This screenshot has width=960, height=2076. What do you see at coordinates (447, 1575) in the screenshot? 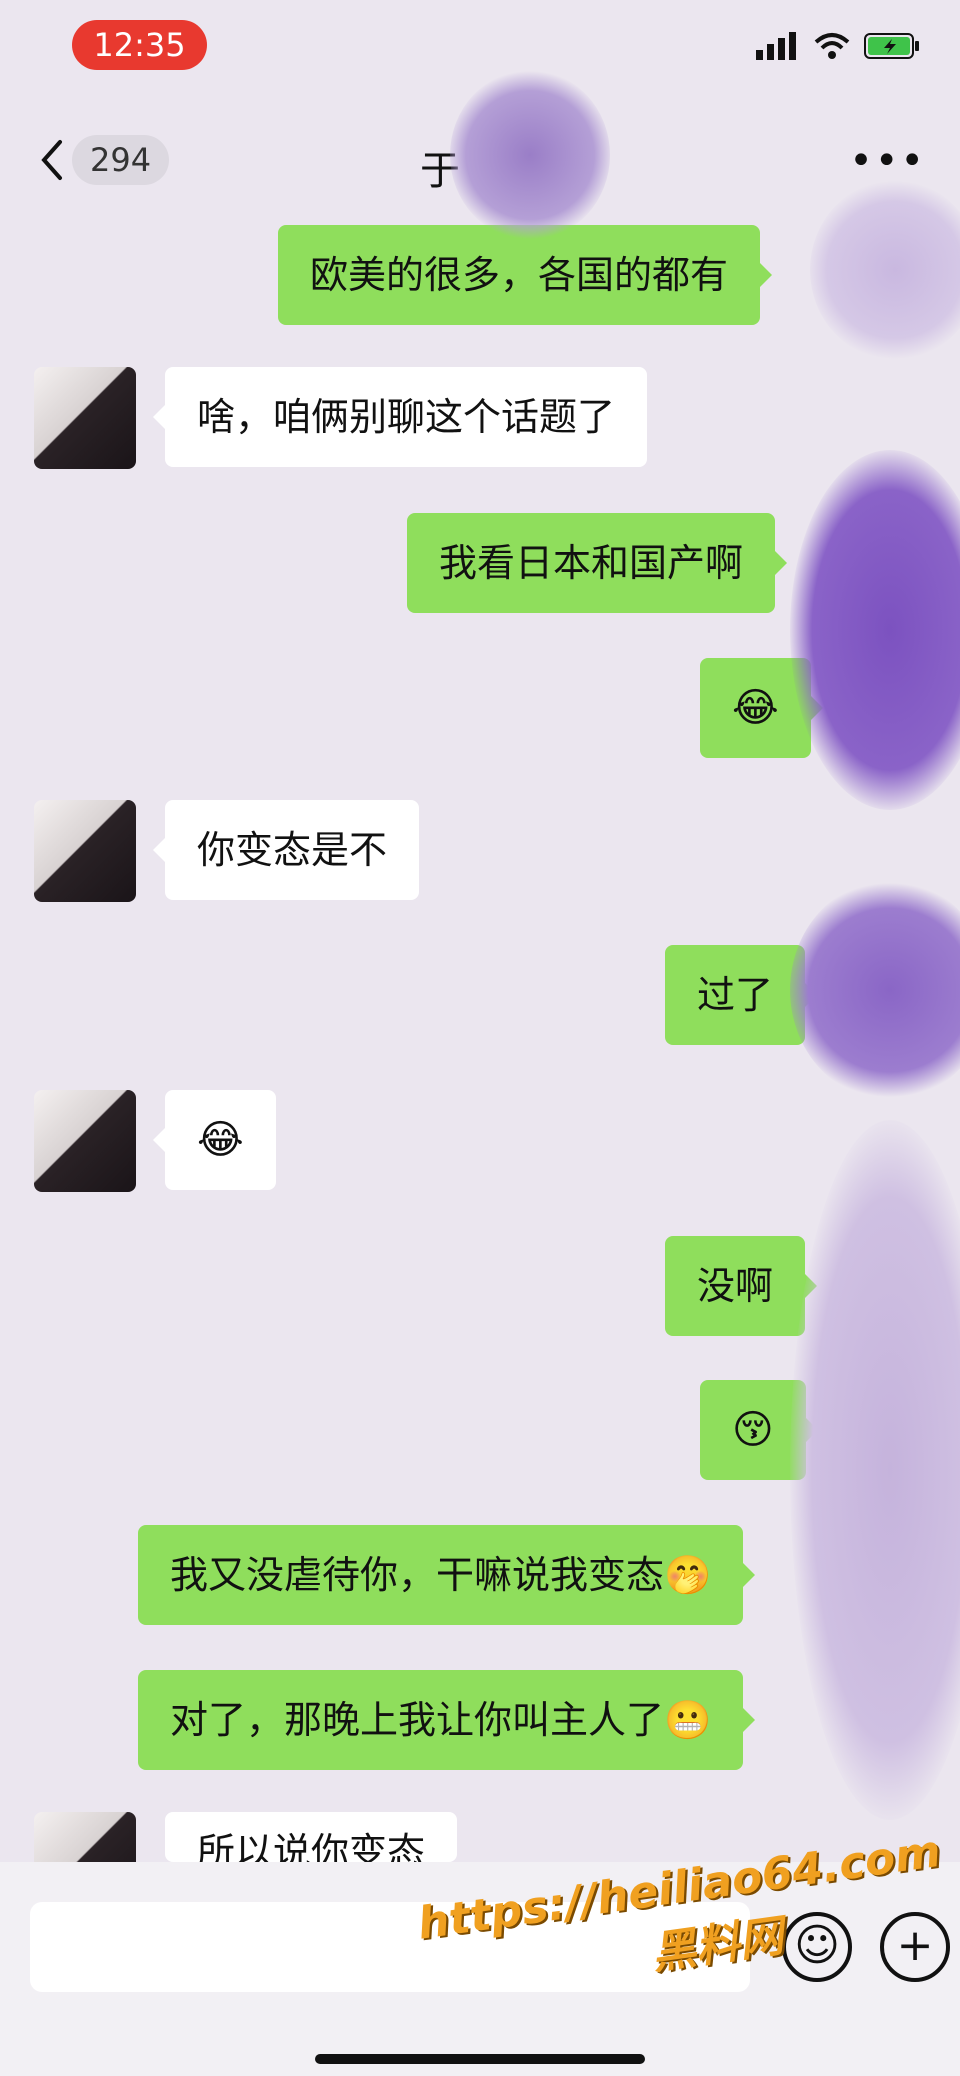
I see `message-bubble: 我又没虐待你，干嘛说我变态🤭` at bounding box center [447, 1575].